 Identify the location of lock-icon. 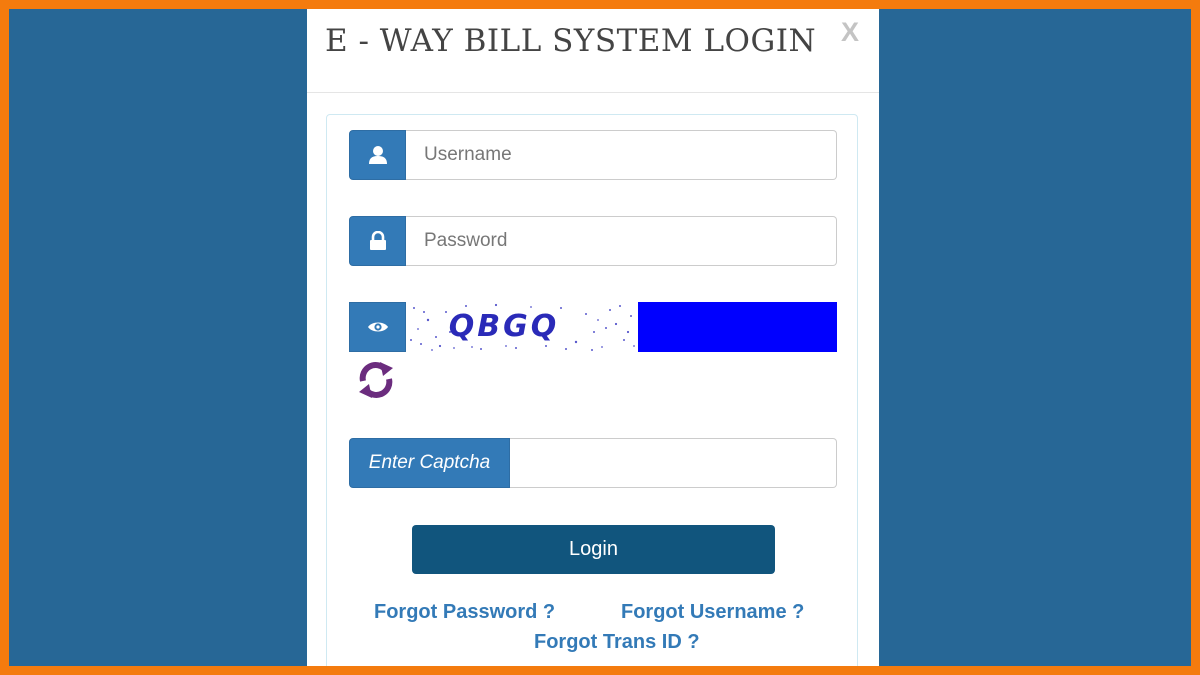
(377, 241).